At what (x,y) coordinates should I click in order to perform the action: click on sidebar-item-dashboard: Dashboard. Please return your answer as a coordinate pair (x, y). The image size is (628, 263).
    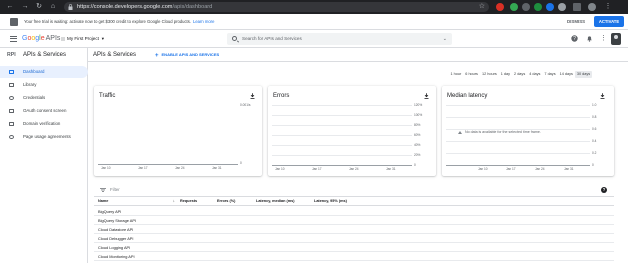
    Looking at the image, I should click on (44, 72).